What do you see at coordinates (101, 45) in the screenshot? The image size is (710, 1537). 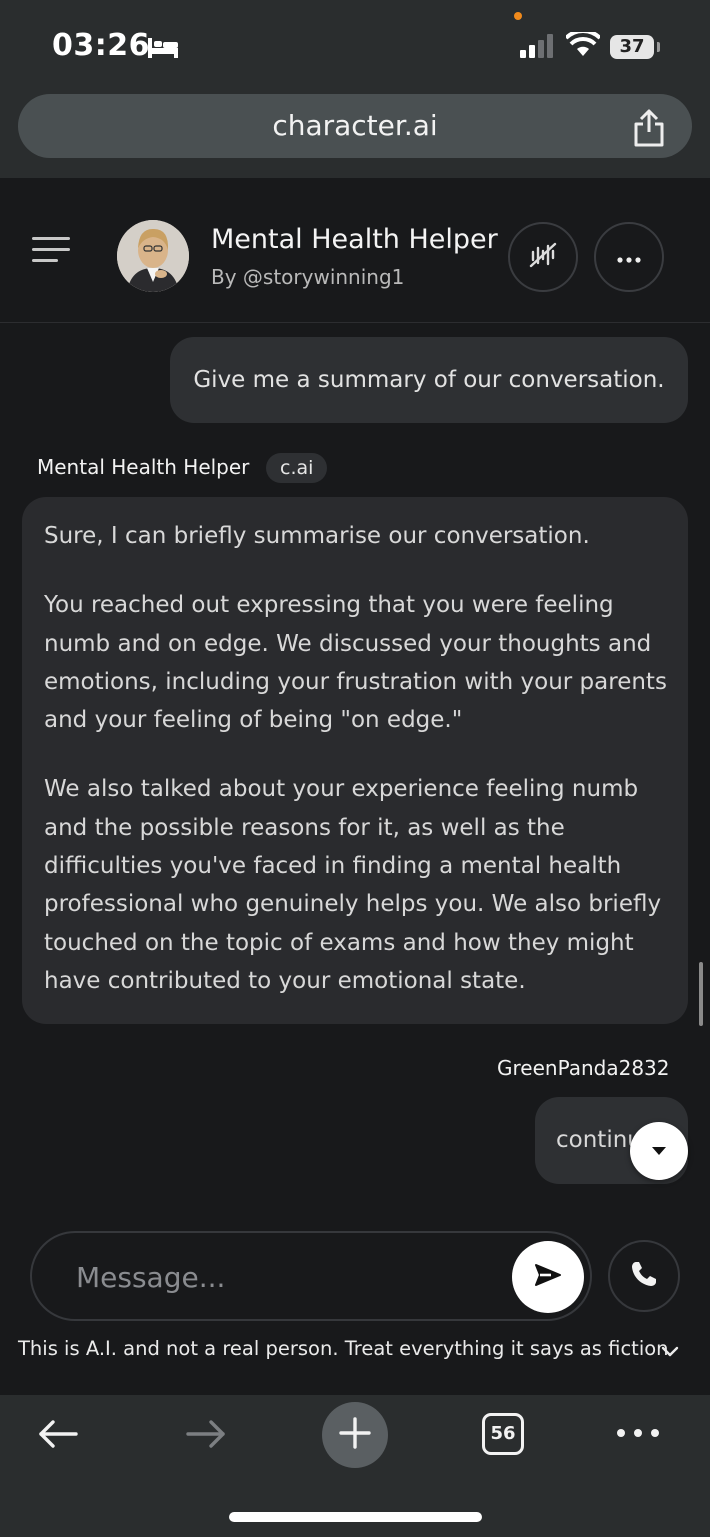 I see `status-time: 03:26` at bounding box center [101, 45].